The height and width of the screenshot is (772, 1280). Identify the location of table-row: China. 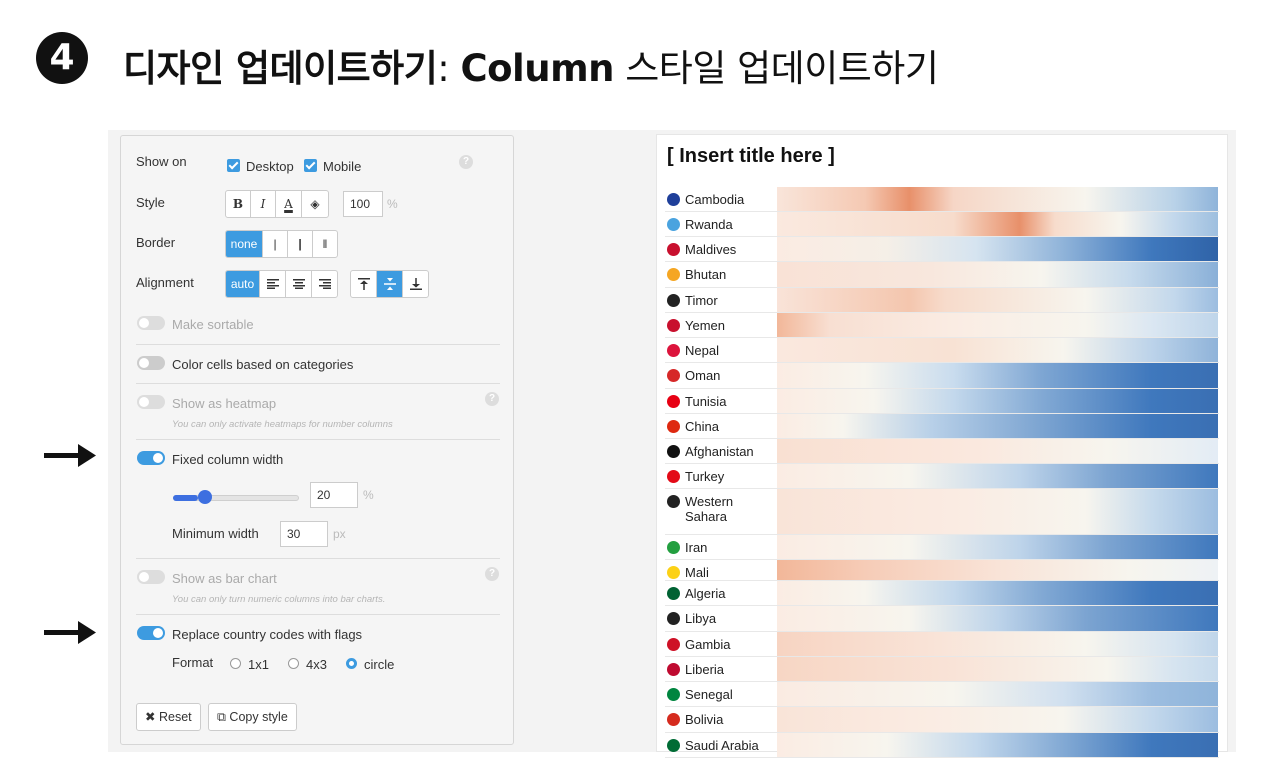
(942, 426).